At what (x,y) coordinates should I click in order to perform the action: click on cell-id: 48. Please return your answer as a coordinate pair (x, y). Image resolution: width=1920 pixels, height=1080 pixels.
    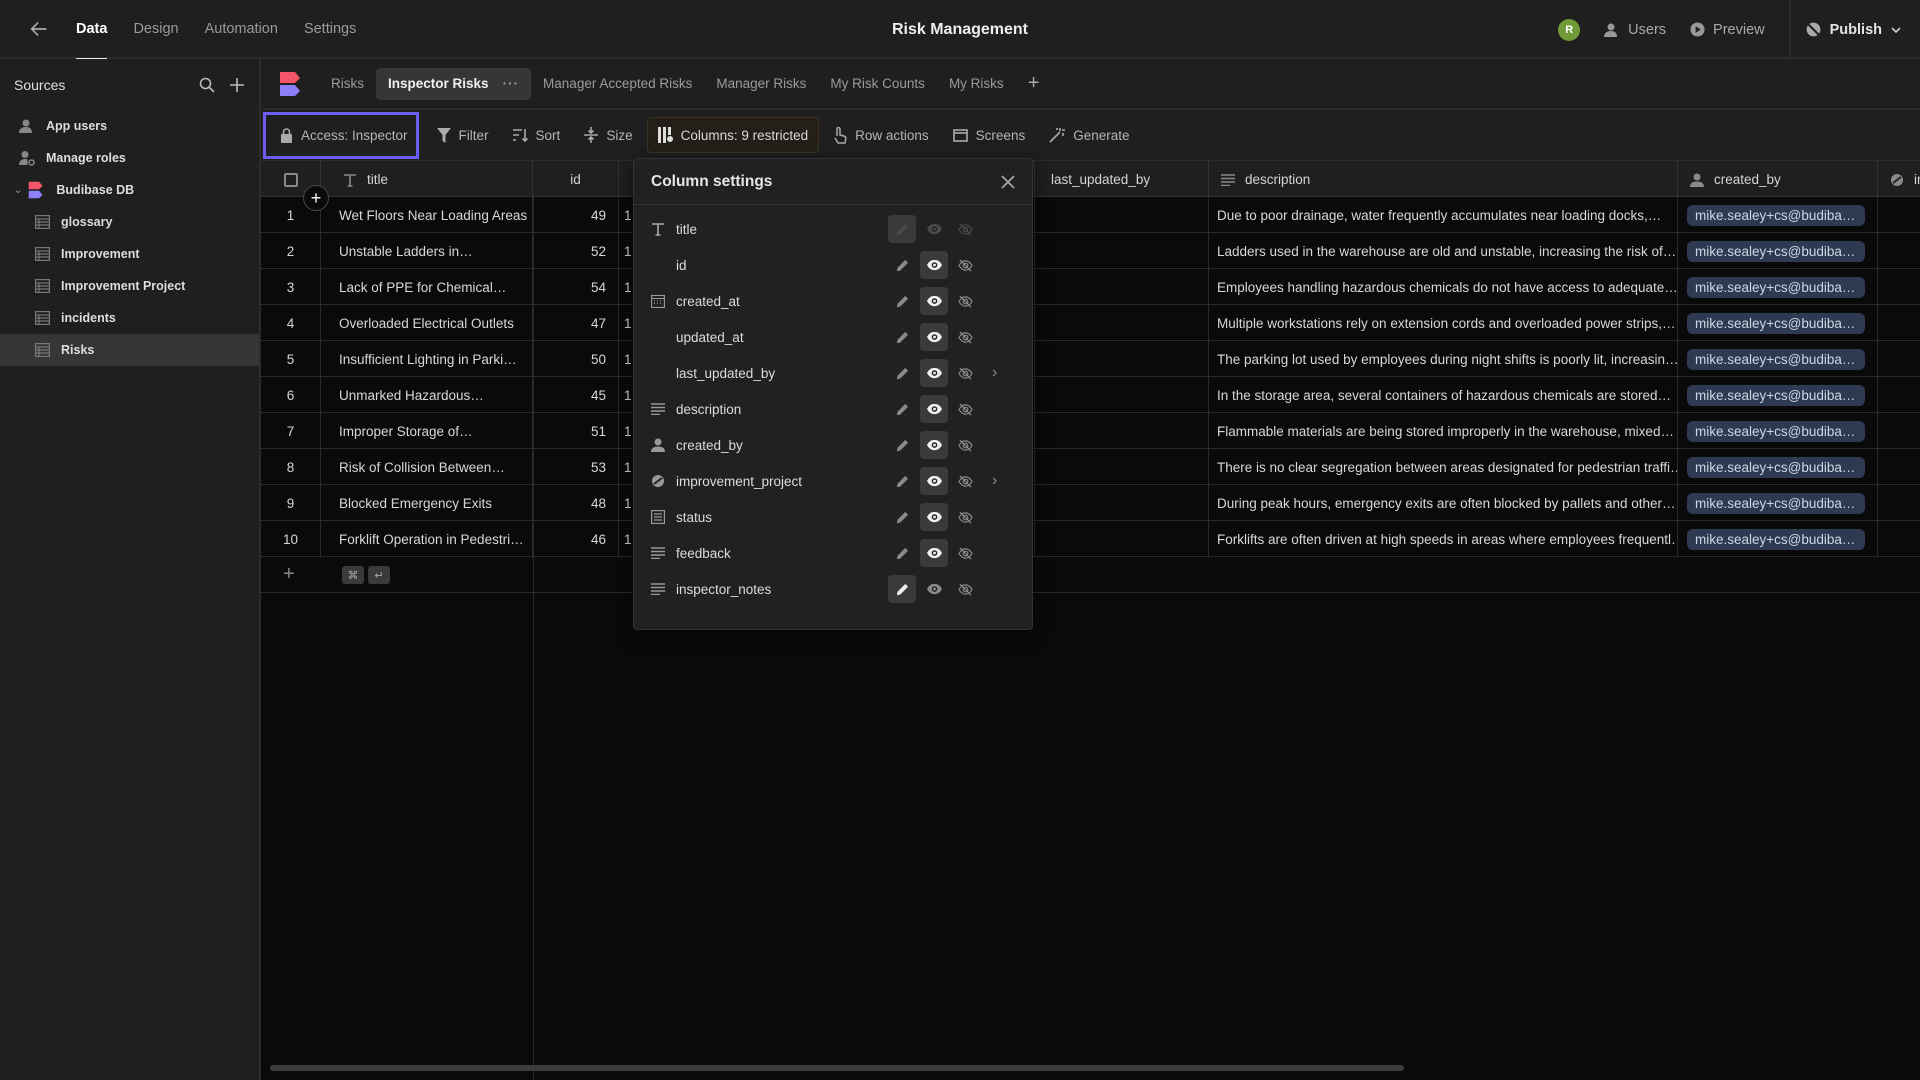
    Looking at the image, I should click on (576, 503).